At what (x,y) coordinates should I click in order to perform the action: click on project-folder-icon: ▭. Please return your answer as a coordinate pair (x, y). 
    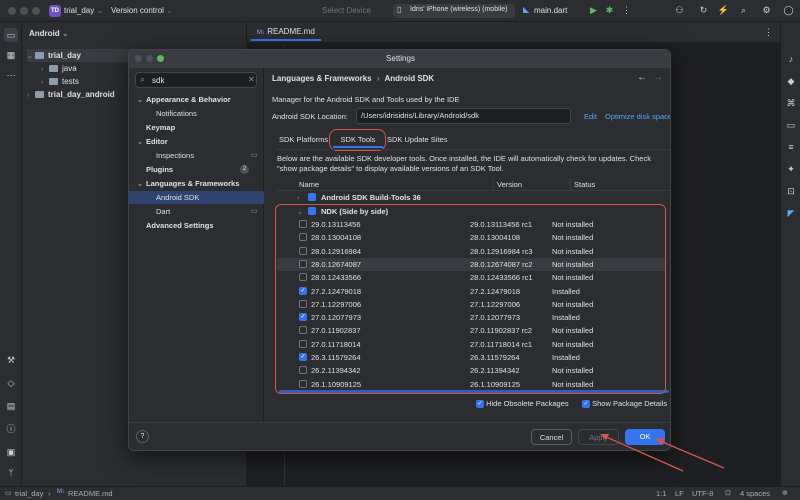
    Looking at the image, I should click on (11, 35).